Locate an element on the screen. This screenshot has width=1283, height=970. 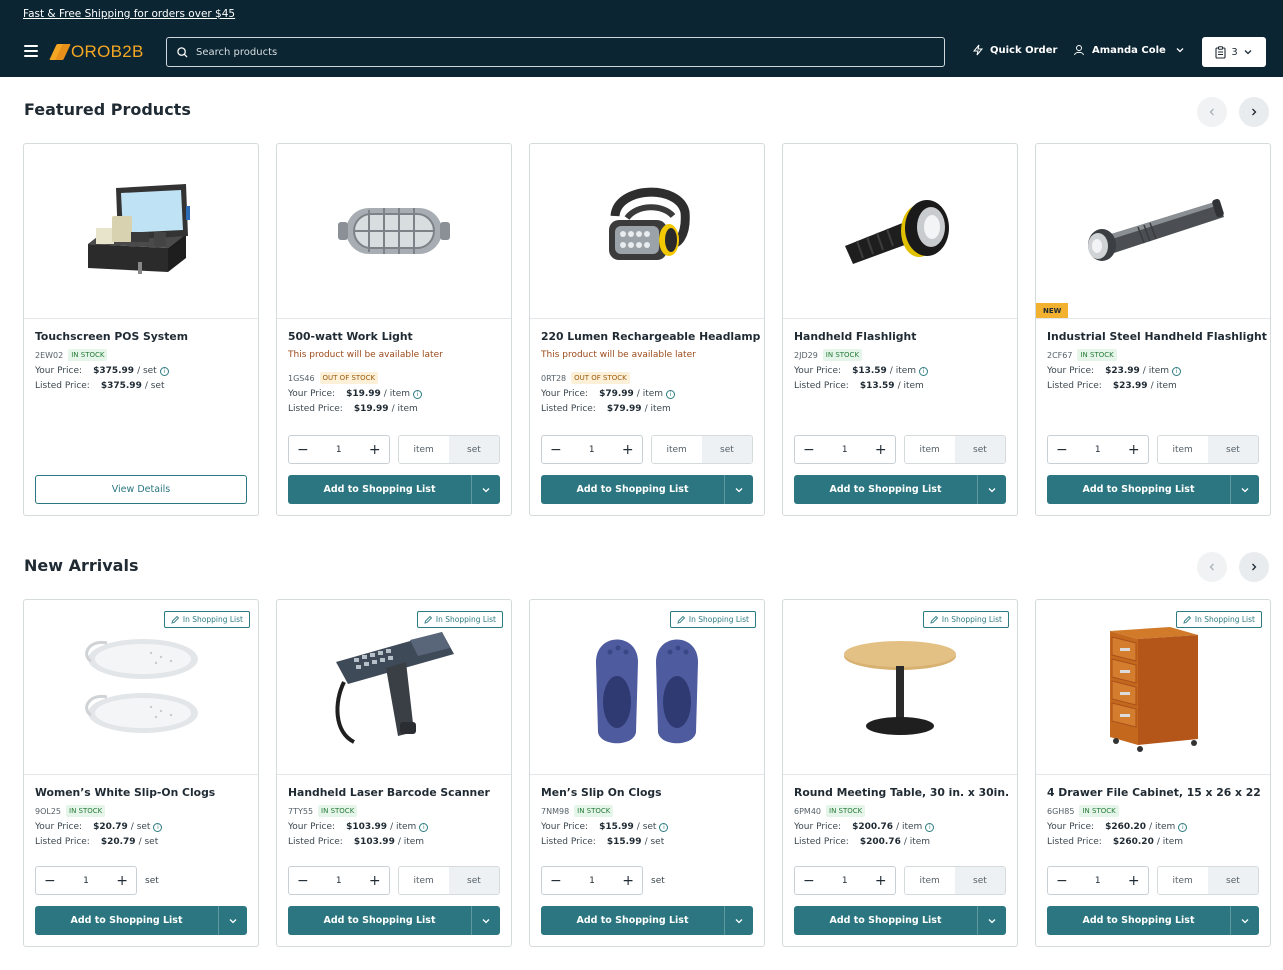
product-name: 4 Drawer File Cabinet, 15 x 26 x 22 is located at coordinates (1154, 792).